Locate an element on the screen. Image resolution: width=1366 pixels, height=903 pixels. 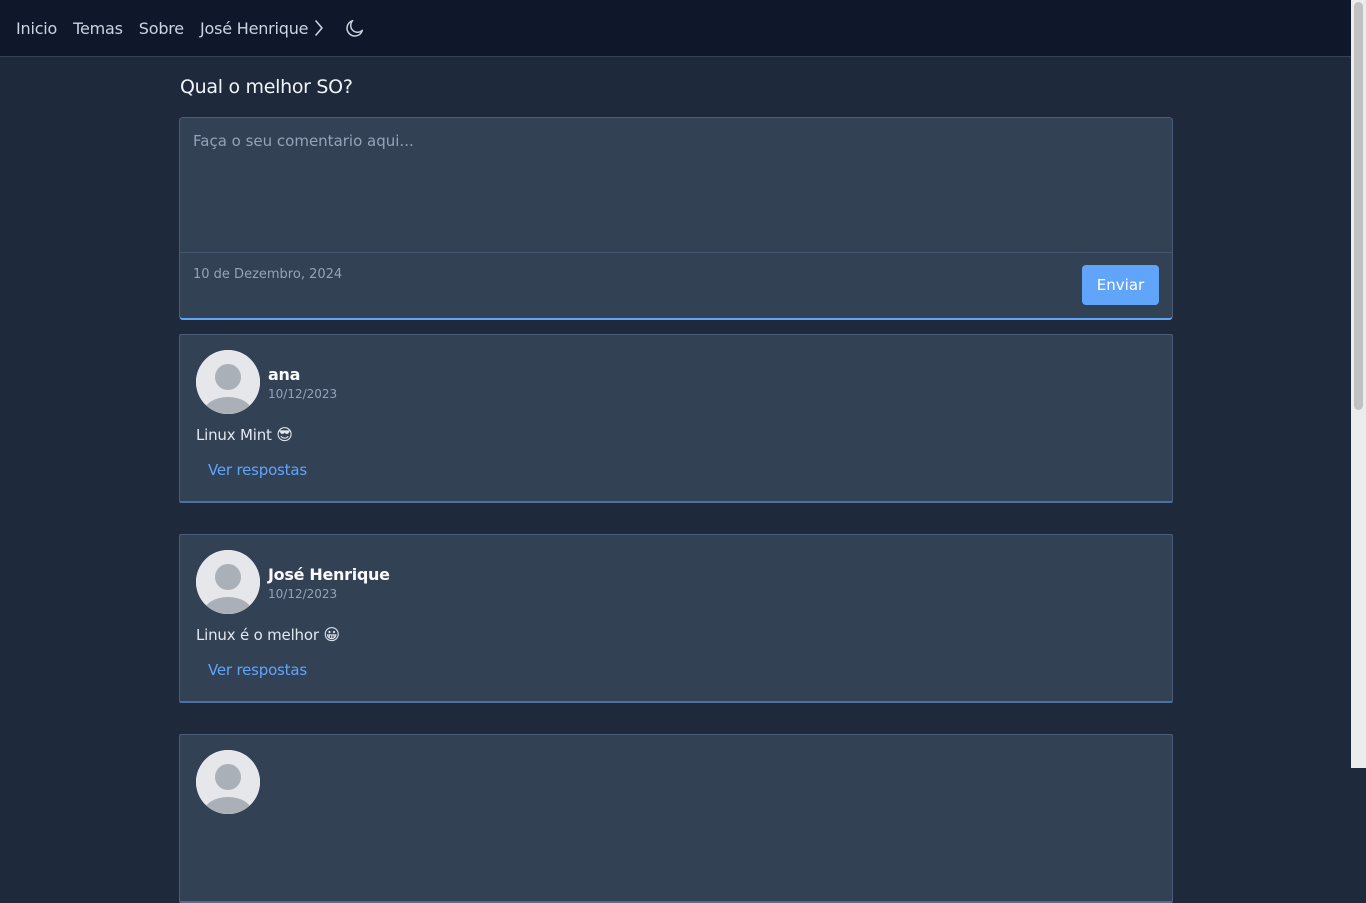
top-navbar: Inicio Temas Sobre José Henrique is located at coordinates (675, 28).